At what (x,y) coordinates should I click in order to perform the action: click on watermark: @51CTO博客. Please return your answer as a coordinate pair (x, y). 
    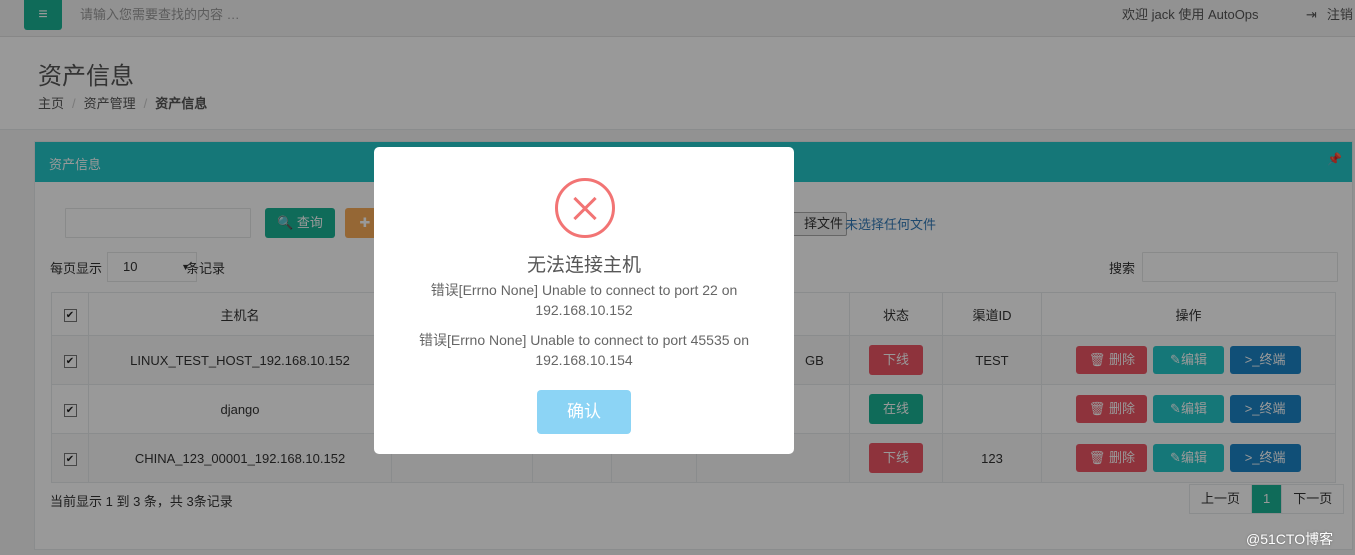
    Looking at the image, I should click on (1290, 539).